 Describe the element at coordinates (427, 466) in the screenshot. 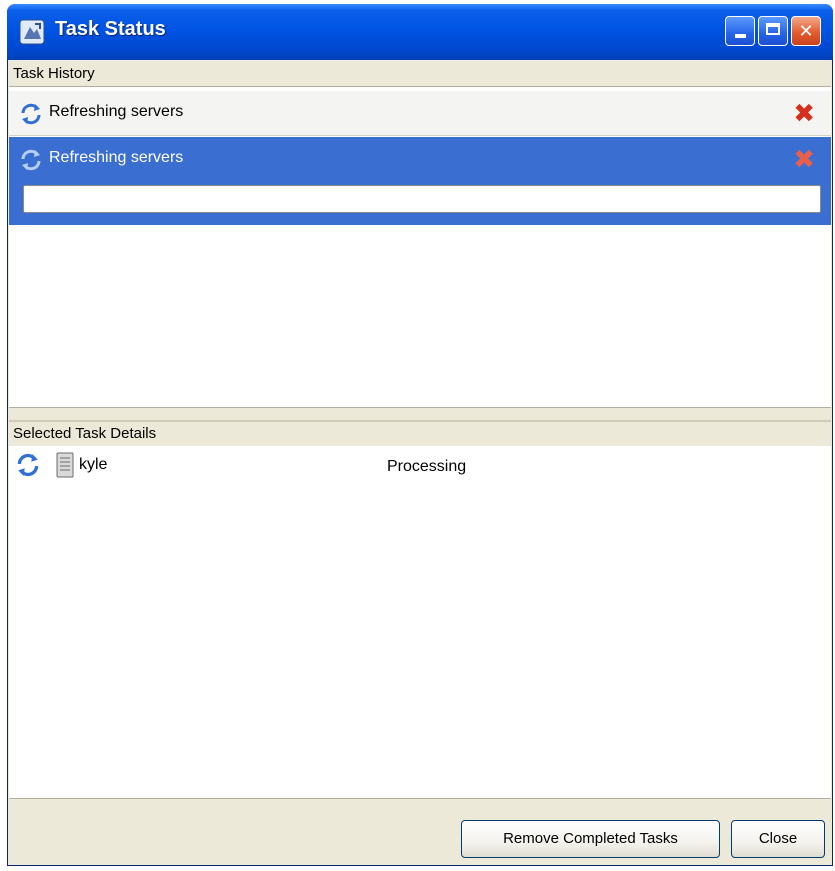

I see `detail-status: Processing` at that location.